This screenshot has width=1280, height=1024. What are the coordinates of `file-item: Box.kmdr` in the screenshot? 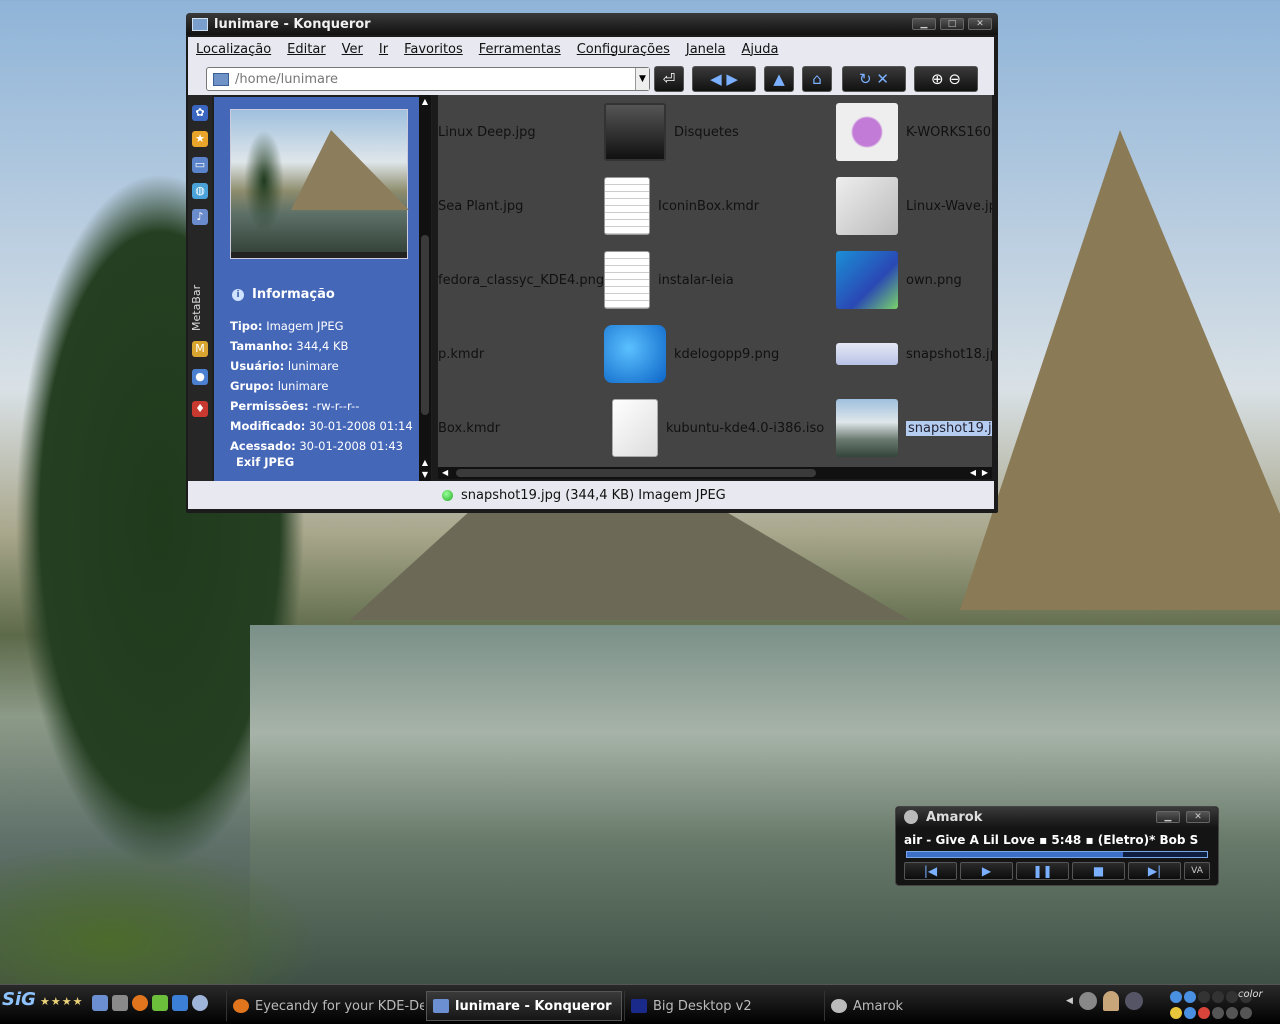 It's located at (469, 428).